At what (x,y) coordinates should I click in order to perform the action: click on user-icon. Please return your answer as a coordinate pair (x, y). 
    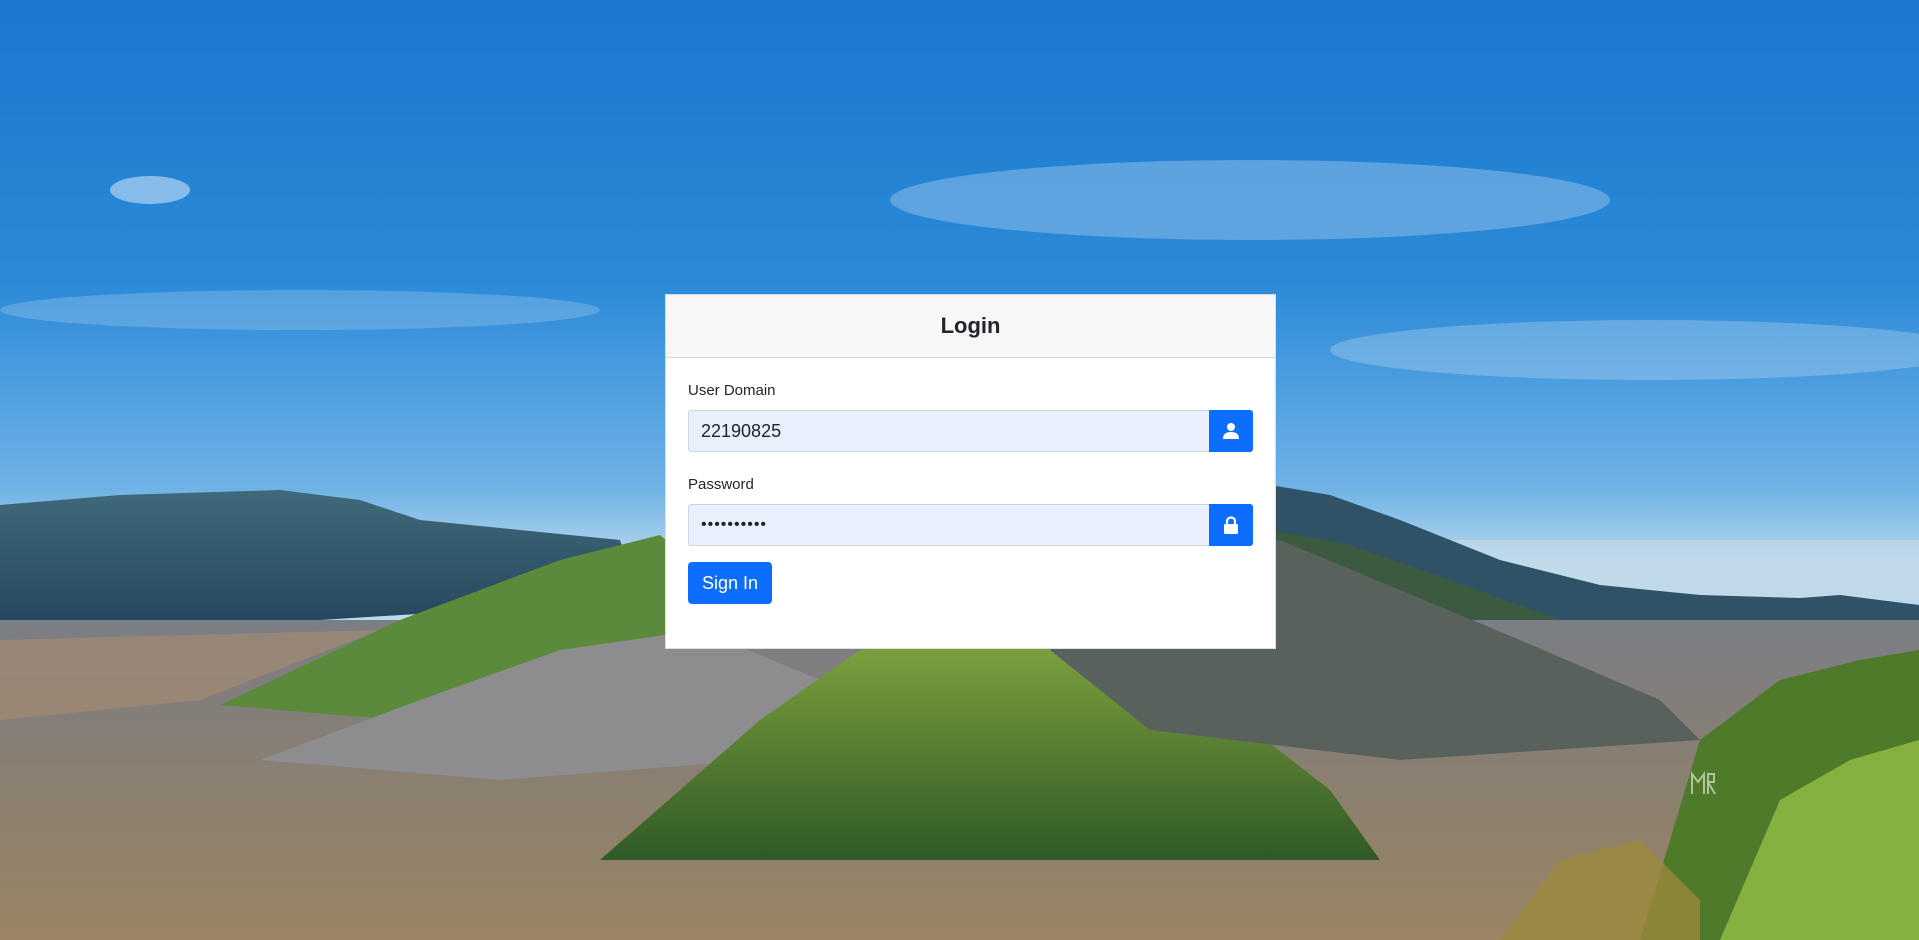
    Looking at the image, I should click on (1231, 431).